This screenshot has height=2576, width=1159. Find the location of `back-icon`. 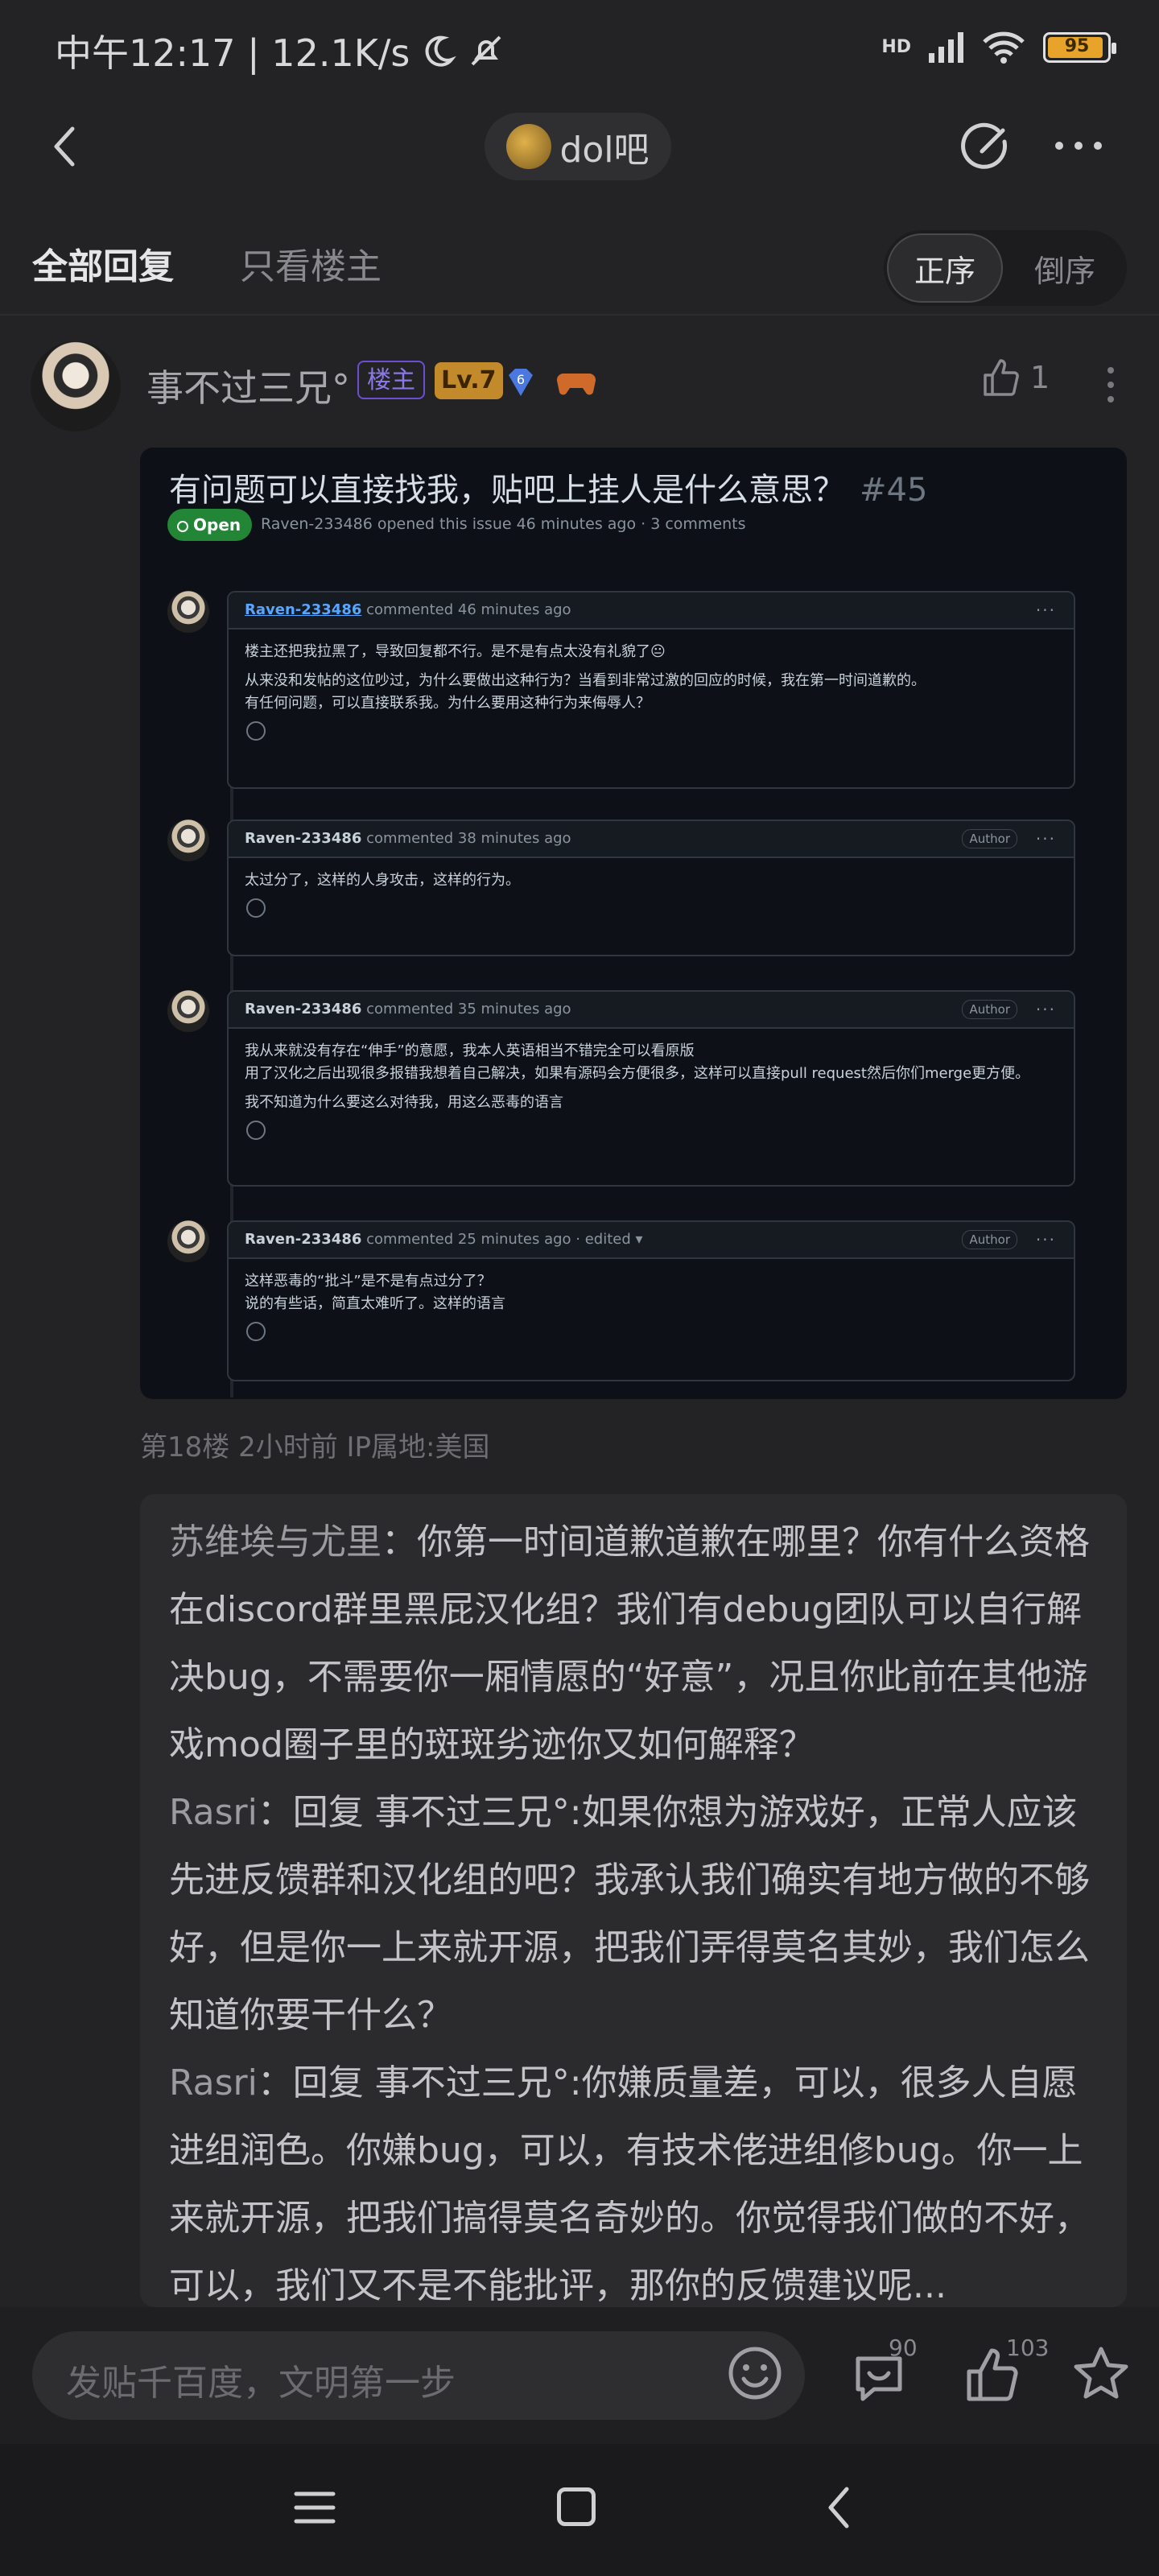

back-icon is located at coordinates (839, 2508).